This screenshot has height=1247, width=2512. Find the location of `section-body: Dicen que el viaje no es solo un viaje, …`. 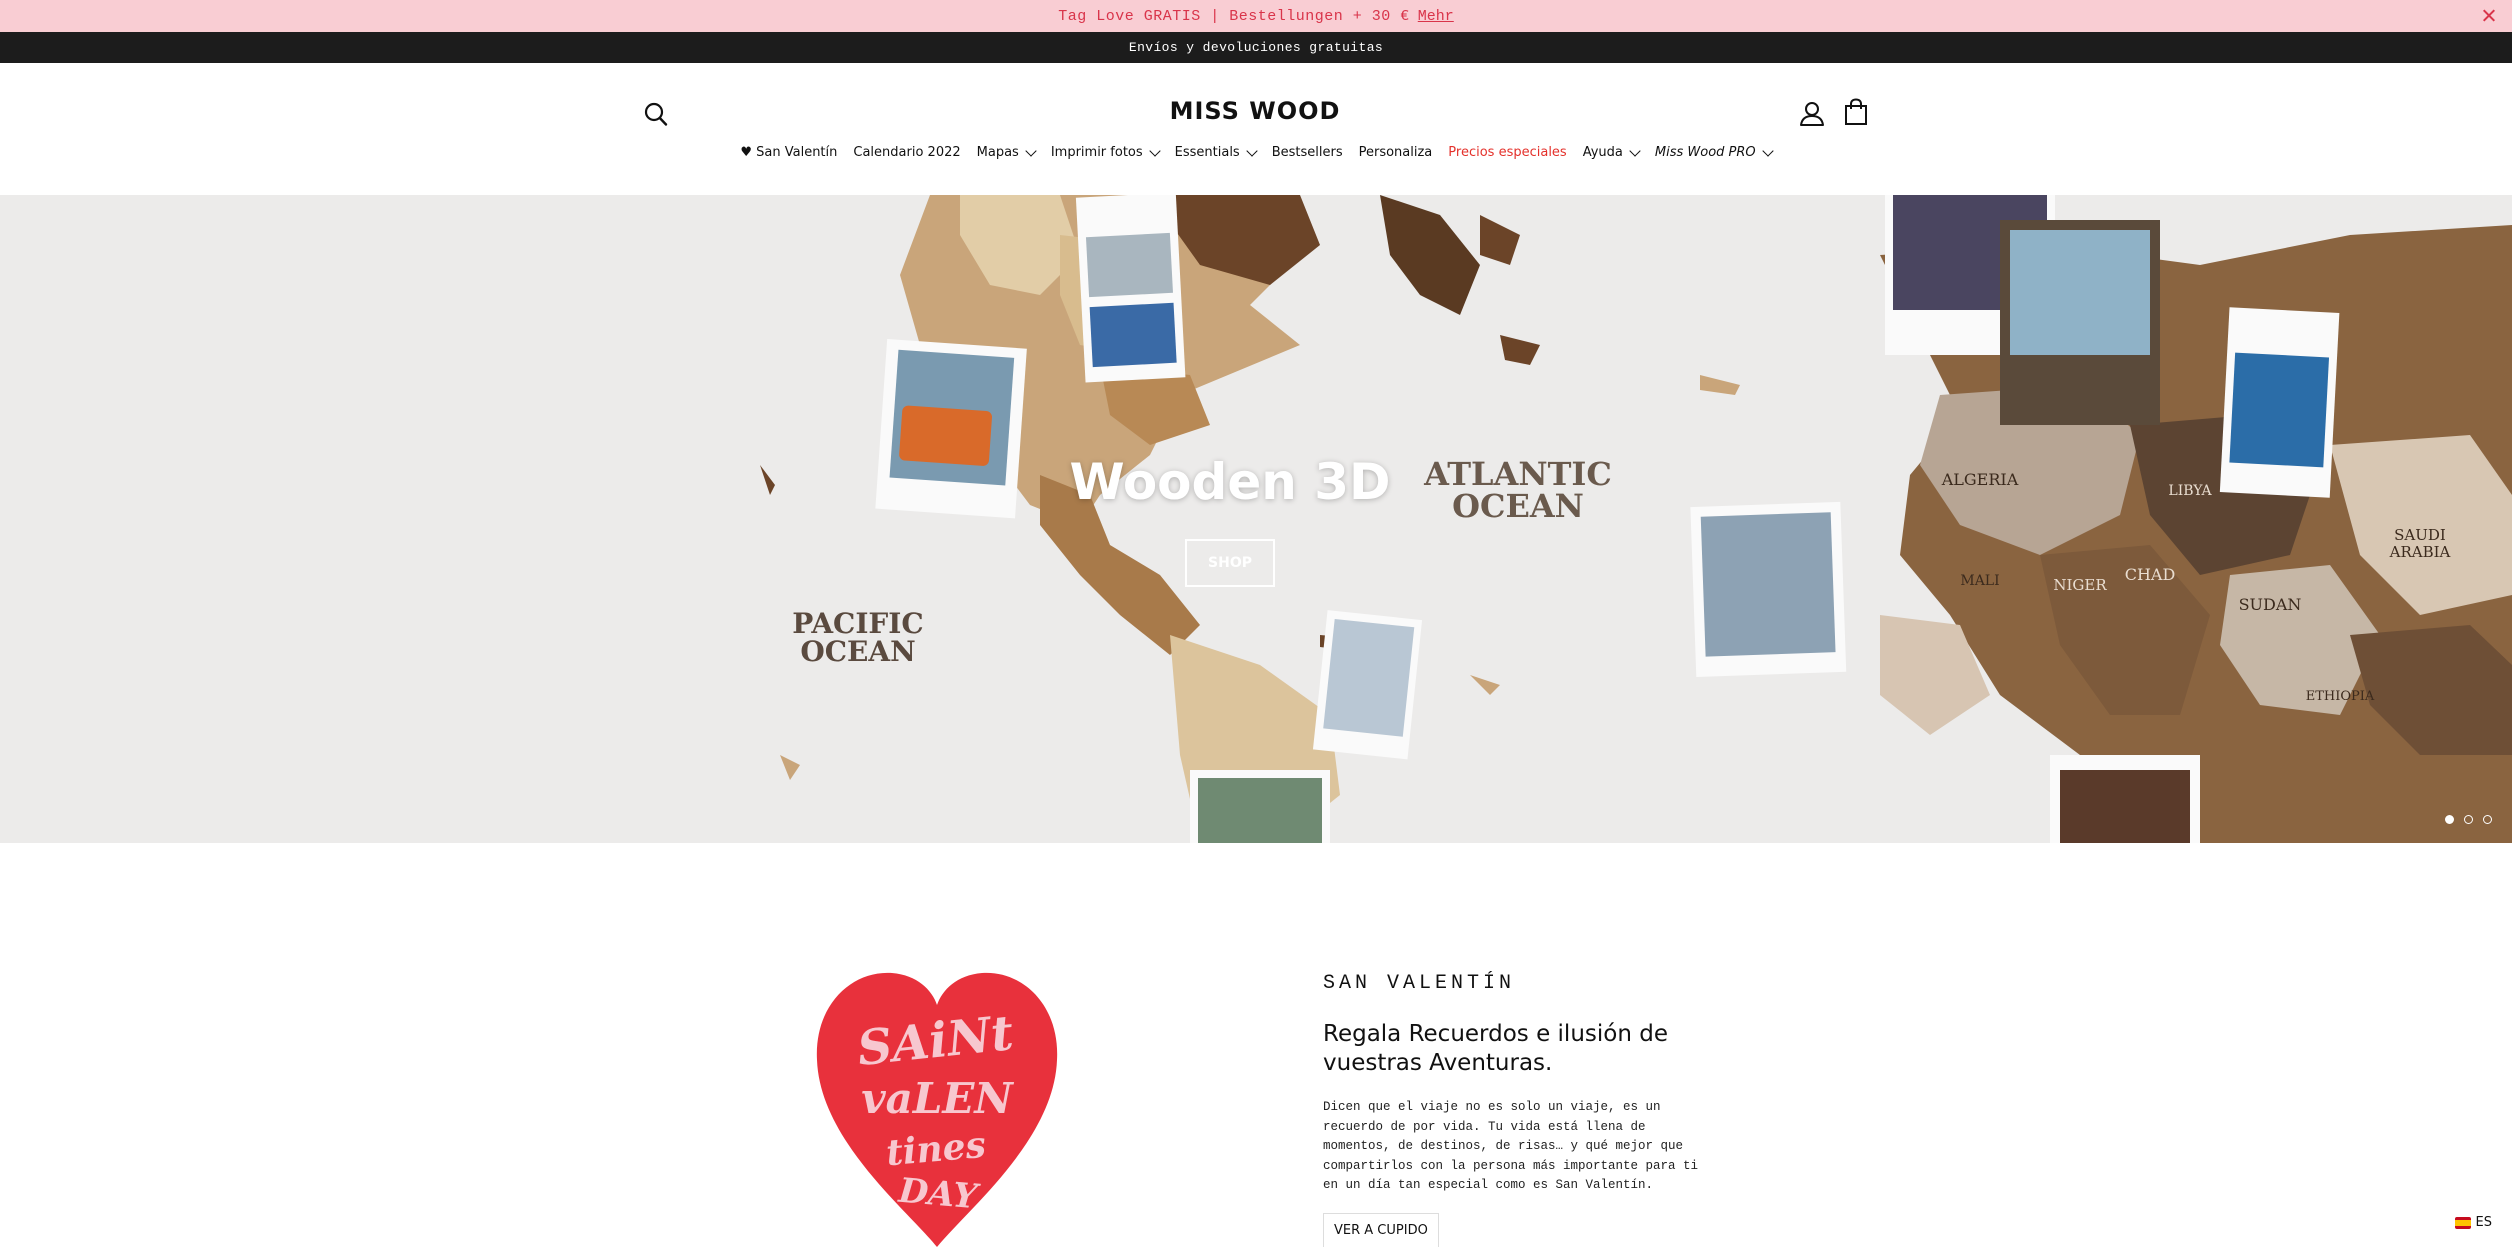

section-body: Dicen que el viaje no es solo un viaje, … is located at coordinates (1511, 1146).